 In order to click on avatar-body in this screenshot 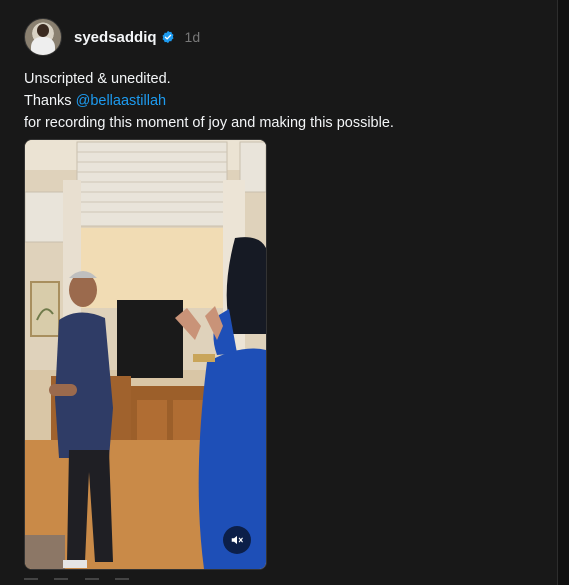, I will do `click(43, 46)`.